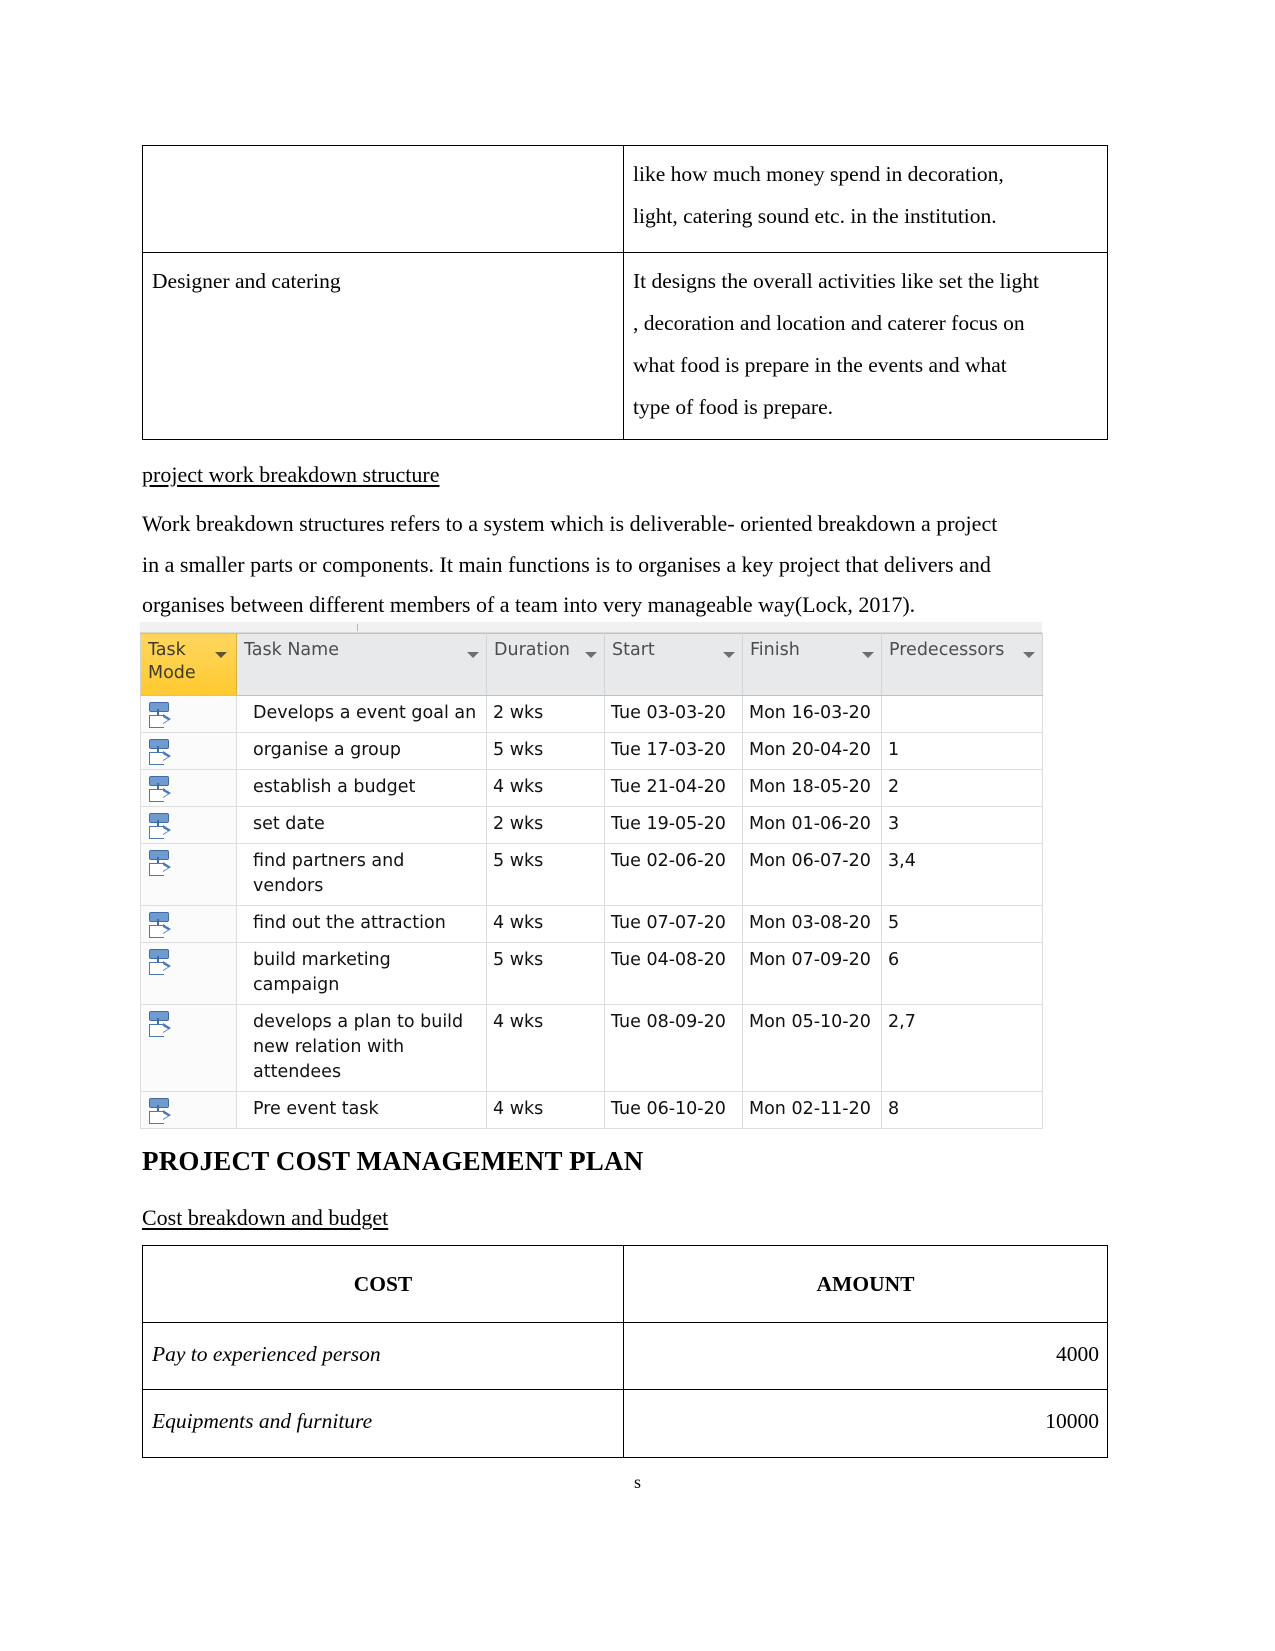 Image resolution: width=1275 pixels, height=1651 pixels. Describe the element at coordinates (962, 825) in the screenshot. I see `predecessors-cell: 3` at that location.